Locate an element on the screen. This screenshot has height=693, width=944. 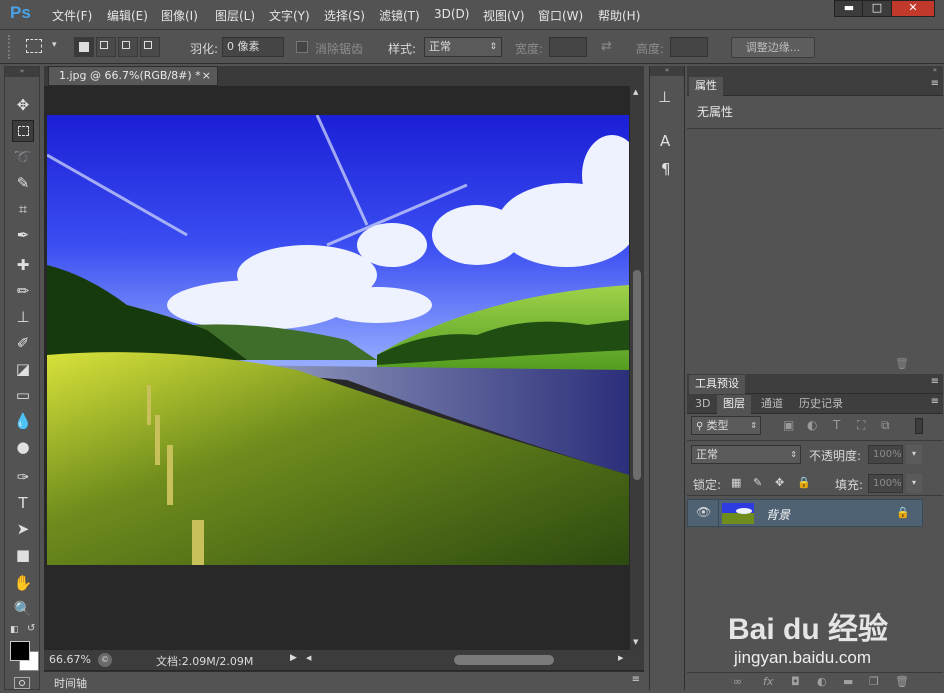
height-input is located at coordinates (689, 47).